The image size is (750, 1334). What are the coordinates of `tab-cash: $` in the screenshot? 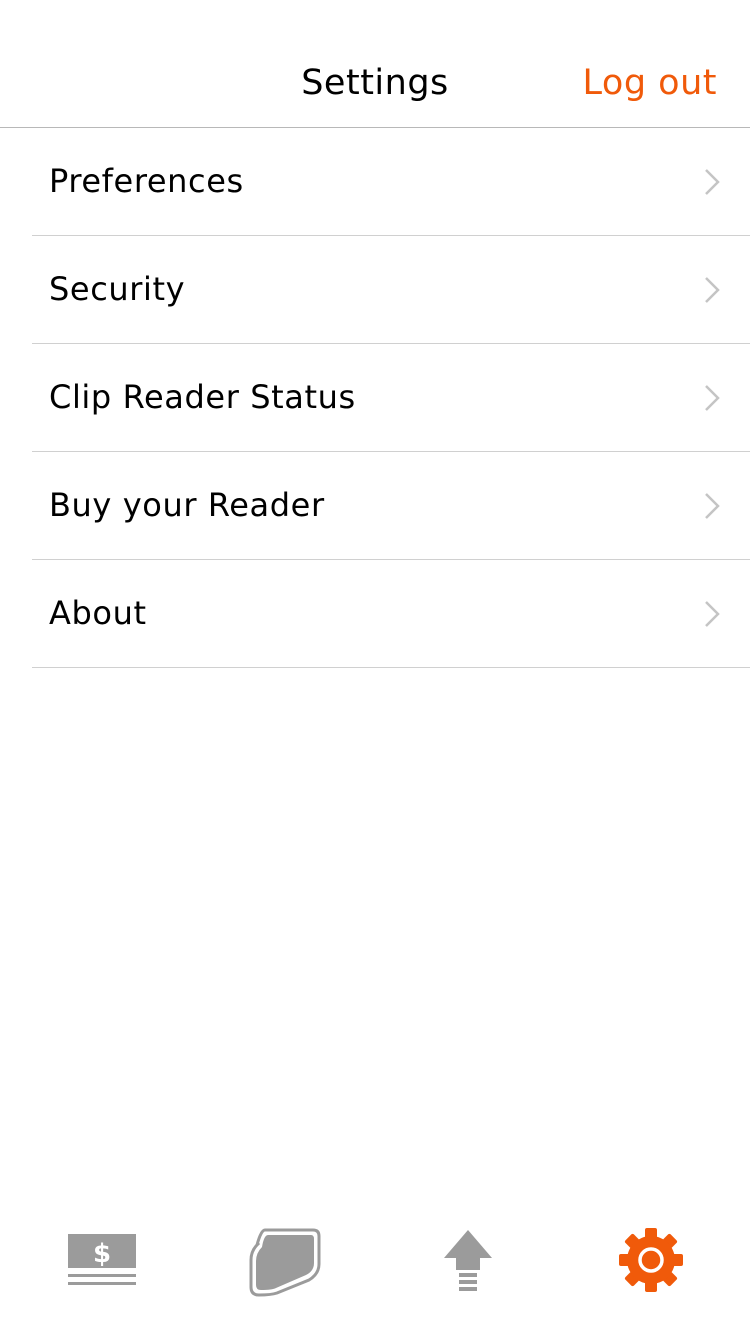 It's located at (102, 1262).